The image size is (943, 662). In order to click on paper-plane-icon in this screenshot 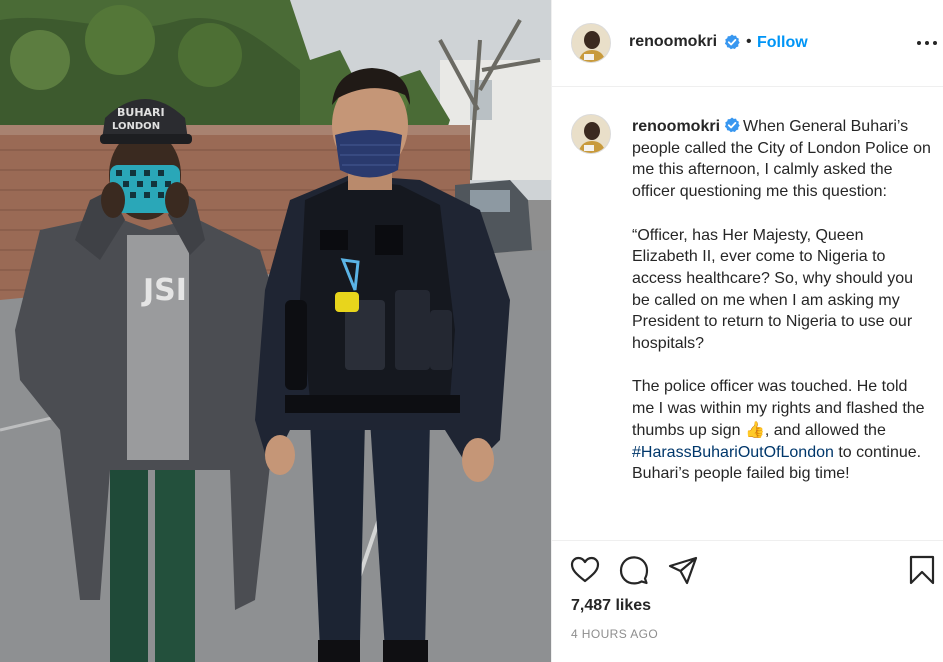, I will do `click(683, 570)`.